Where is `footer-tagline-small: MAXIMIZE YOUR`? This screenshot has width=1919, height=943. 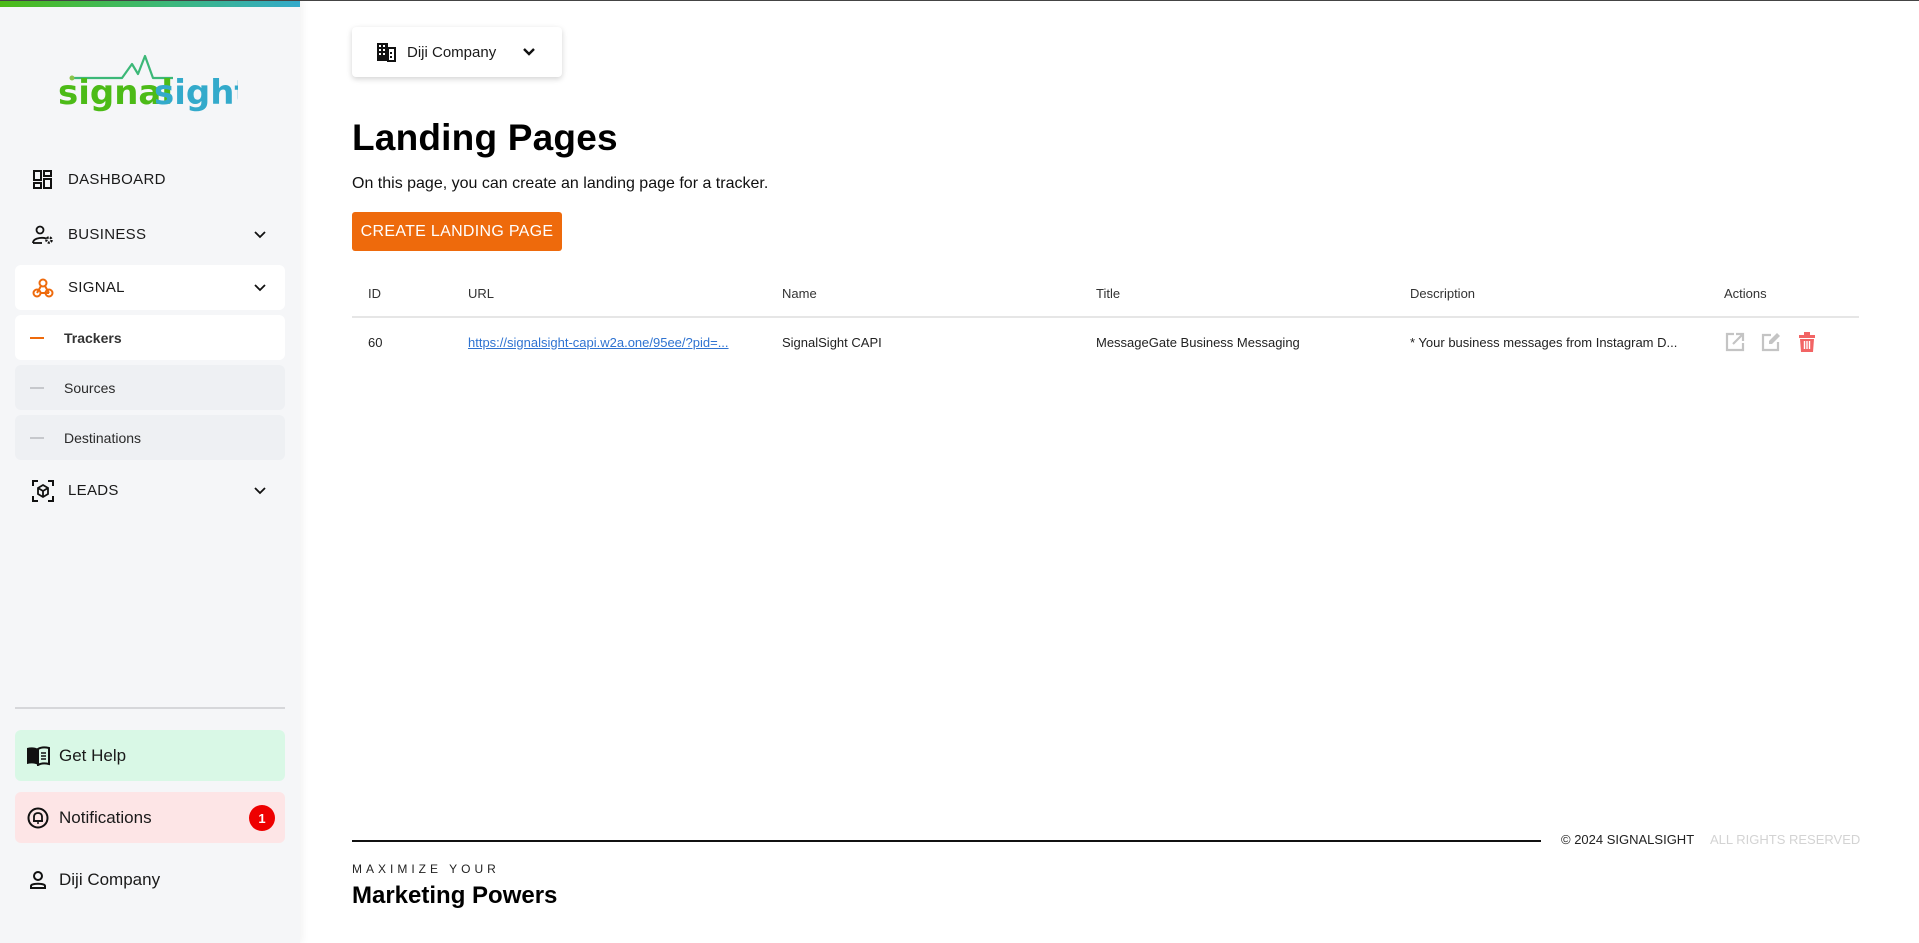 footer-tagline-small: MAXIMIZE YOUR is located at coordinates (426, 869).